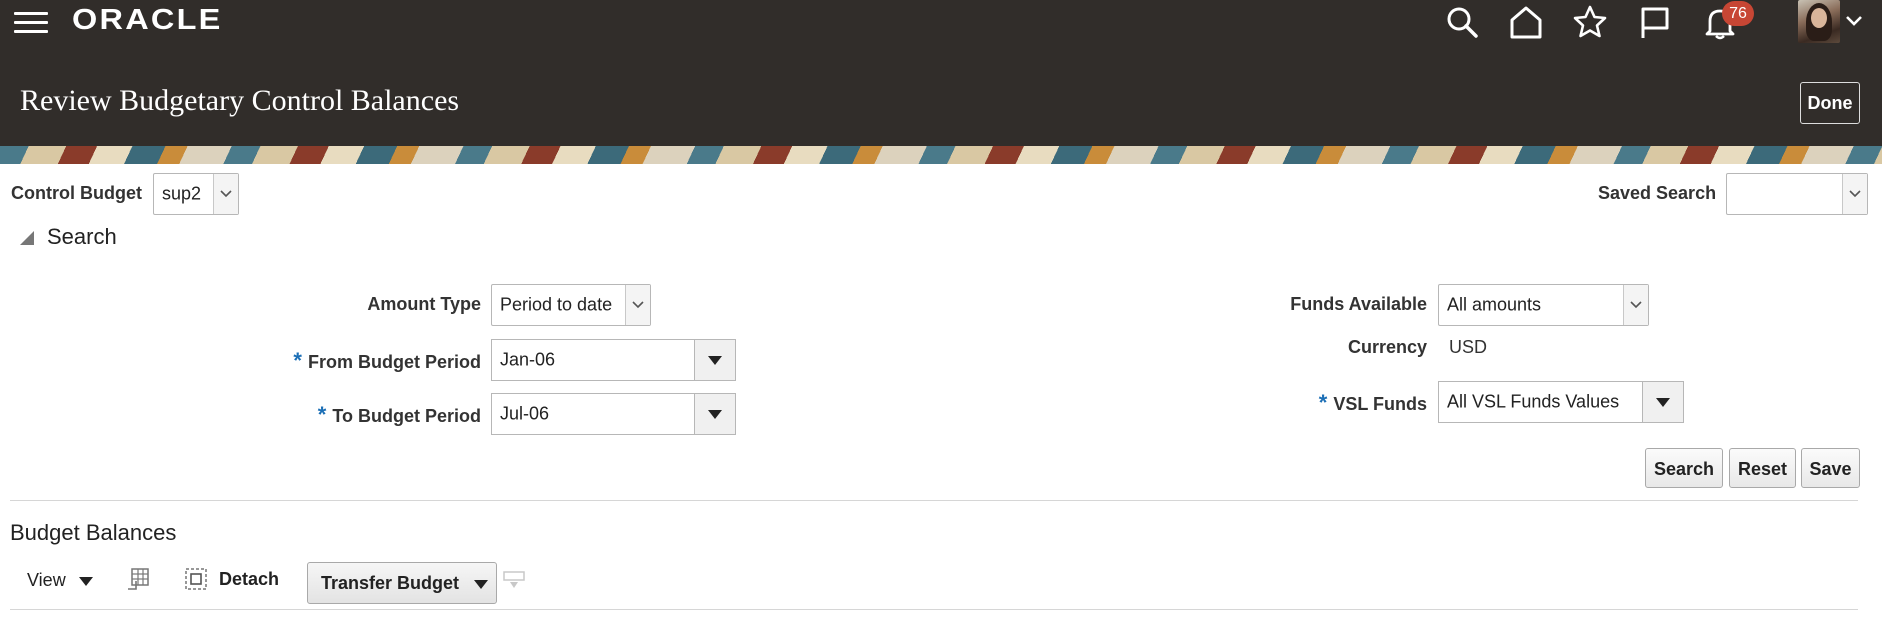 Image resolution: width=1882 pixels, height=620 pixels. Describe the element at coordinates (93, 532) in the screenshot. I see `budget-balances-title: Budget Balances` at that location.